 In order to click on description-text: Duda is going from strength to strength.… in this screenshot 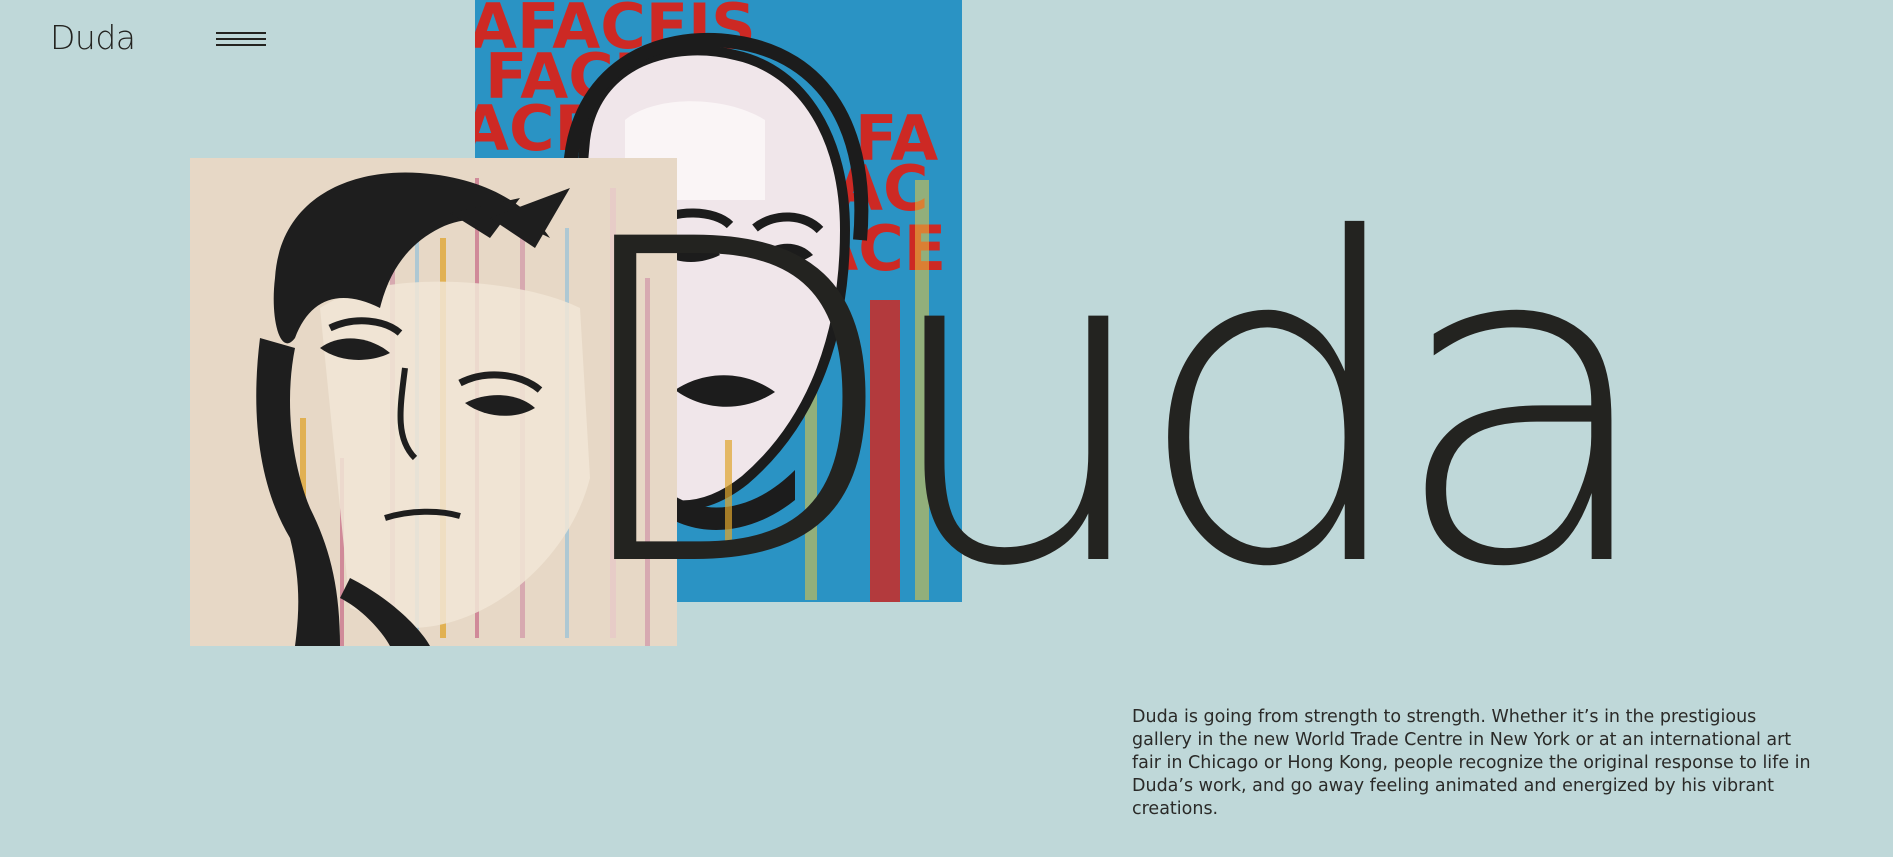, I will do `click(1471, 763)`.